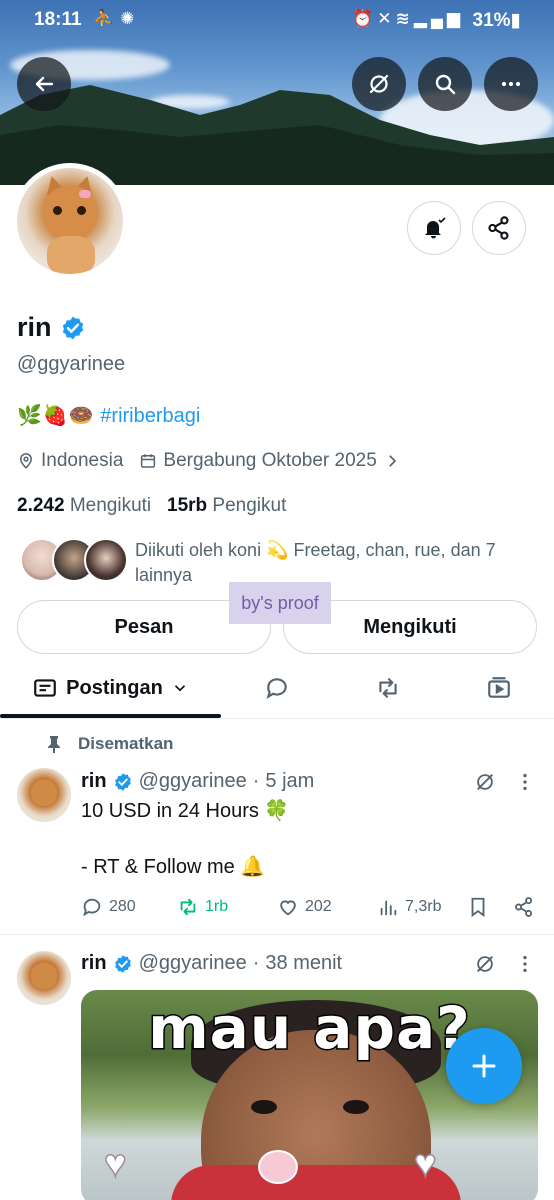 Image resolution: width=554 pixels, height=1200 pixels. I want to click on chevron-down-icon, so click(179, 688).